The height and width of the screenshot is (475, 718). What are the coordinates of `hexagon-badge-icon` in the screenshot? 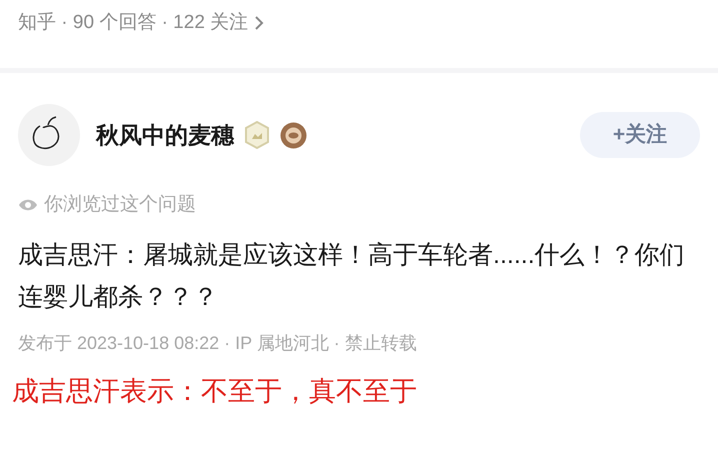 It's located at (257, 135).